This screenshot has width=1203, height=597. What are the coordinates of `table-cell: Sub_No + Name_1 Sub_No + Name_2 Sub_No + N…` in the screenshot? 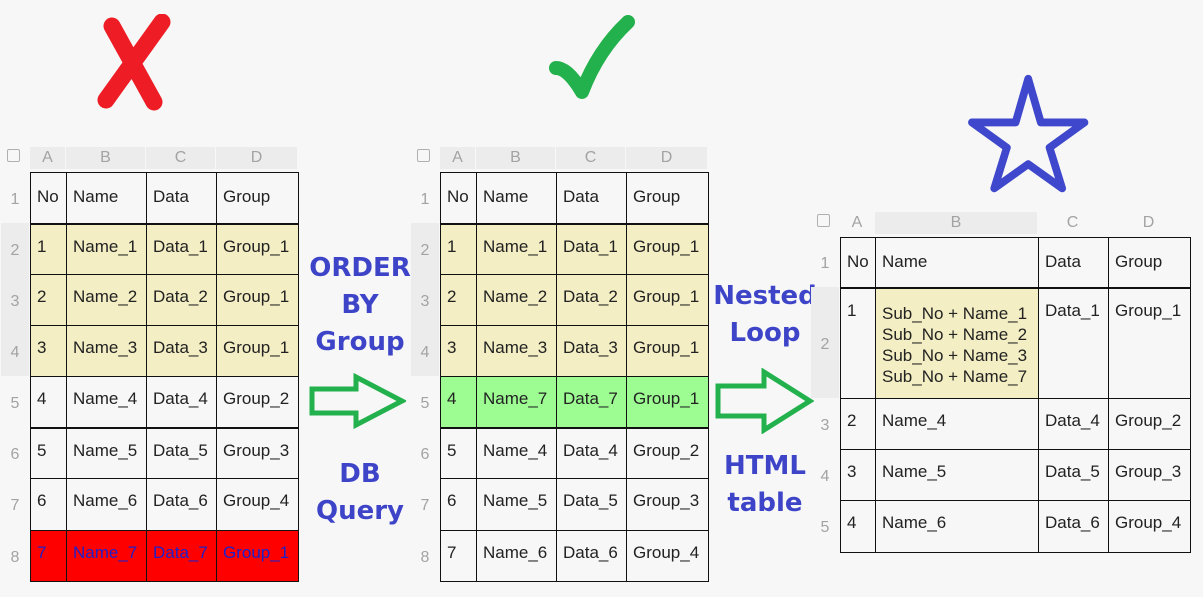 It's located at (957, 343).